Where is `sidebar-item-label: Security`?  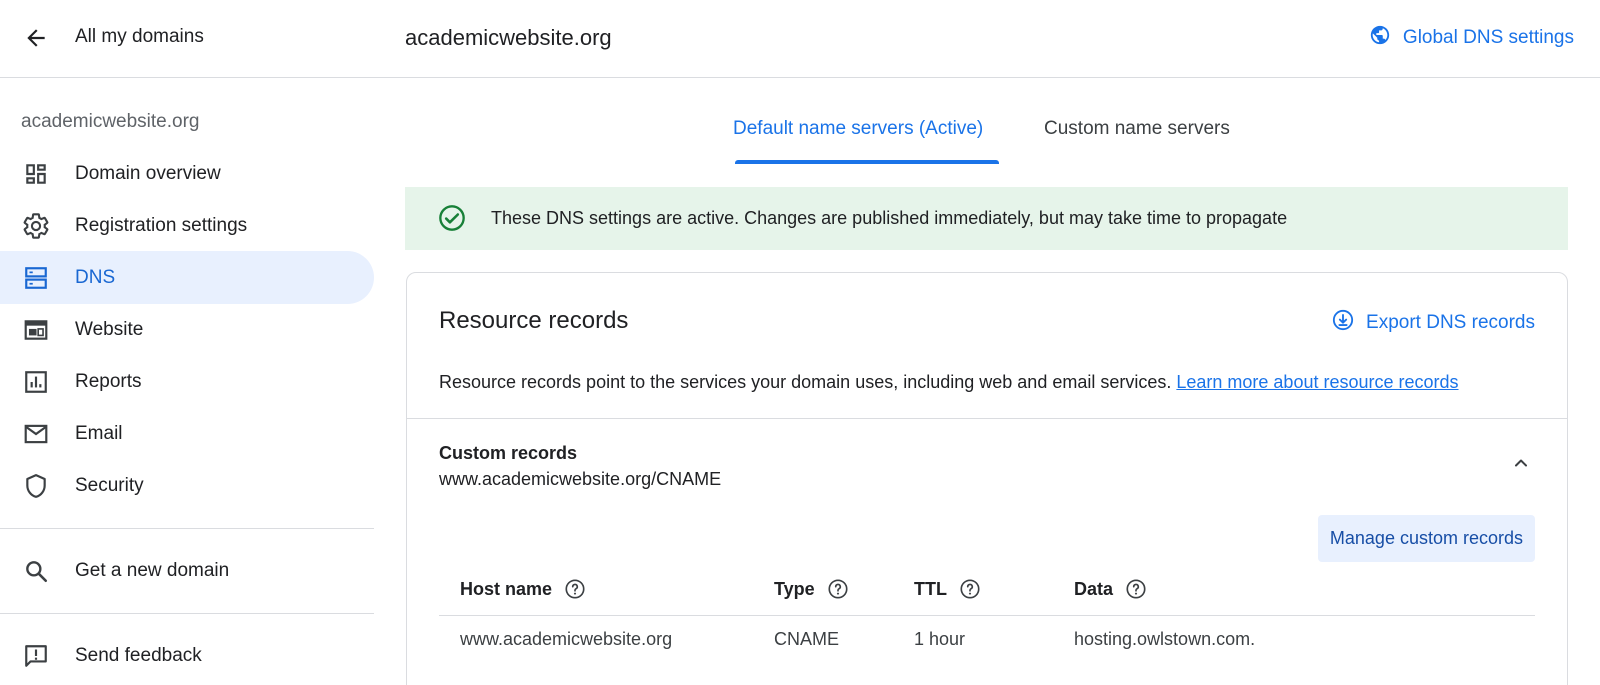 sidebar-item-label: Security is located at coordinates (109, 485).